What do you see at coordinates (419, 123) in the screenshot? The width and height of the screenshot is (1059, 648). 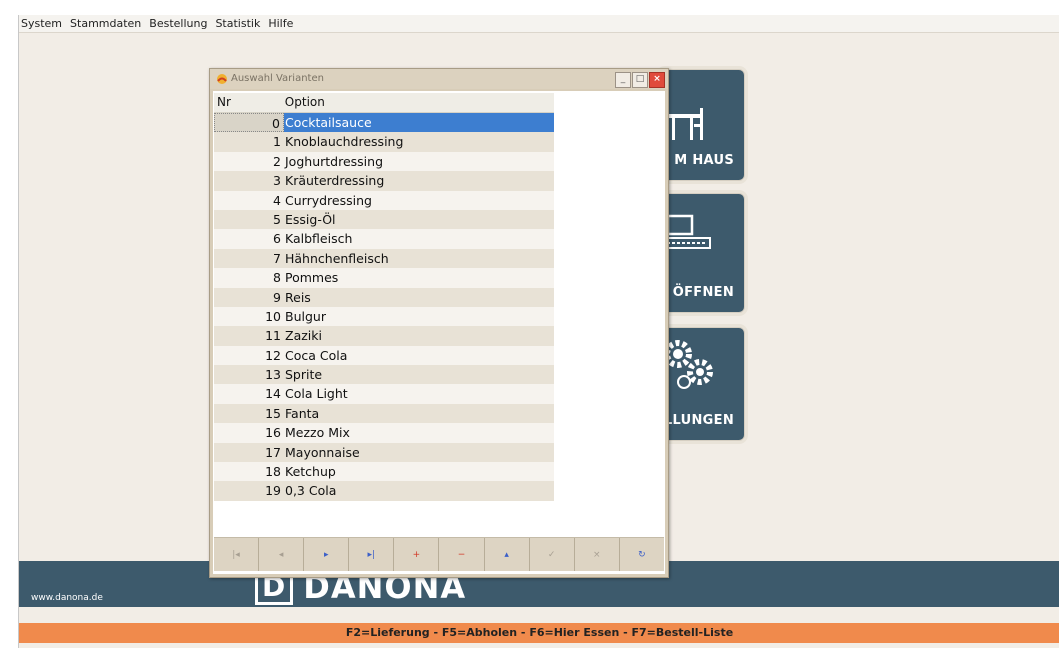 I see `cell-option: Cocktailsauce` at bounding box center [419, 123].